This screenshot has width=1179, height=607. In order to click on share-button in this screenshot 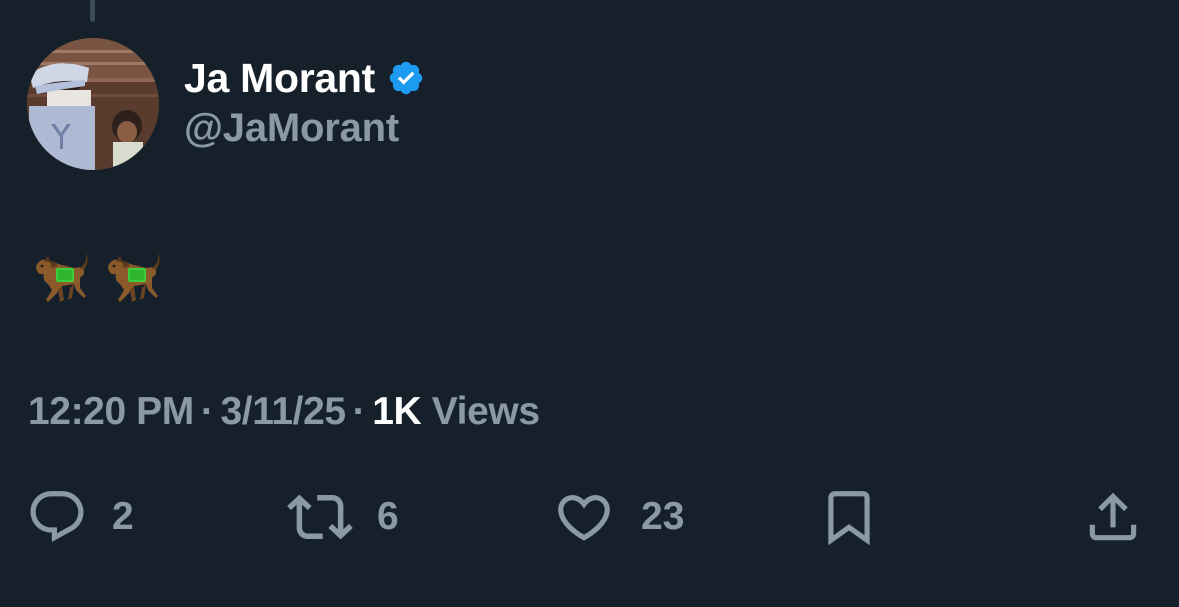, I will do `click(1113, 517)`.